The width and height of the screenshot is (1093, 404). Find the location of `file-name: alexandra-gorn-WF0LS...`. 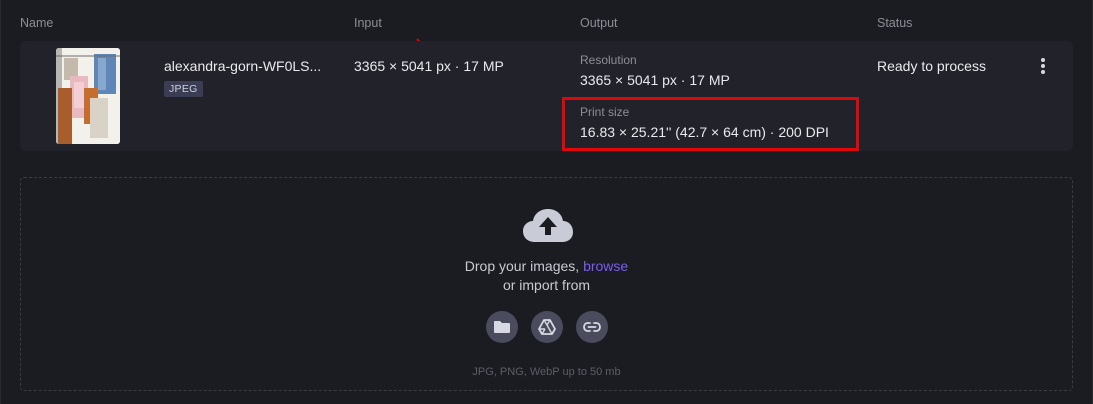

file-name: alexandra-gorn-WF0LS... is located at coordinates (243, 66).